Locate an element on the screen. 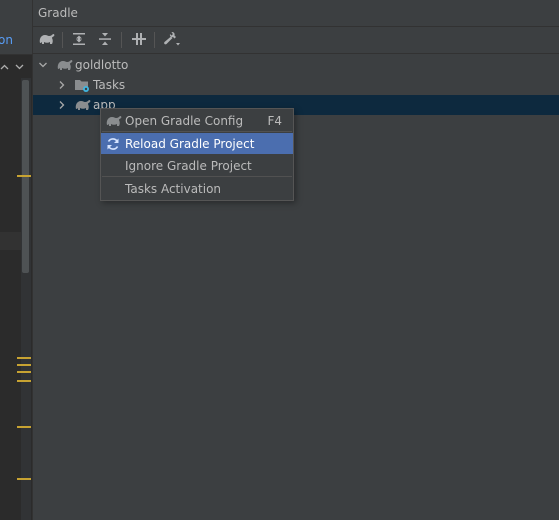 The height and width of the screenshot is (520, 559). toggle-offline-icon is located at coordinates (139, 40).